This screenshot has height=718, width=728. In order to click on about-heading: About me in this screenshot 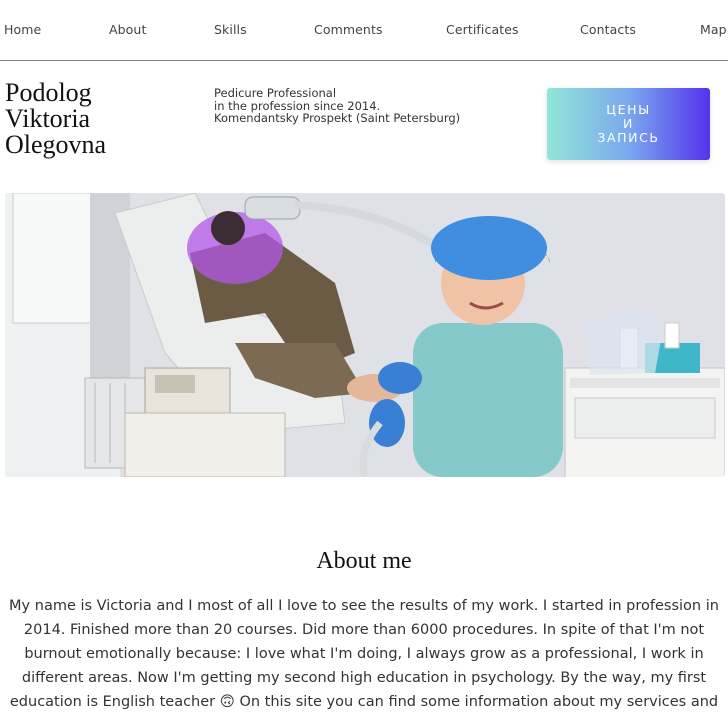, I will do `click(364, 561)`.